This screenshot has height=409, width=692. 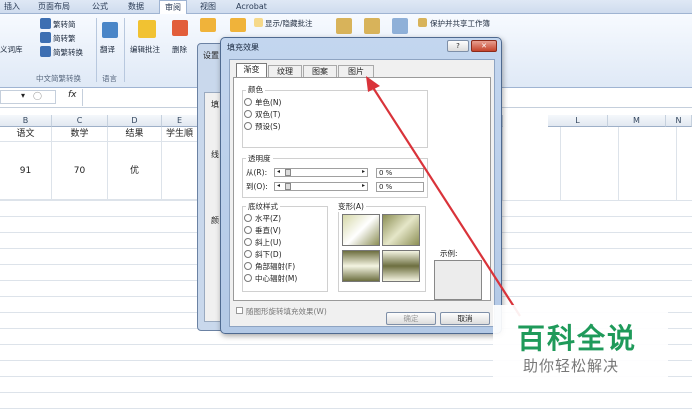 I want to click on arrow-line, so click(x=446, y=201).